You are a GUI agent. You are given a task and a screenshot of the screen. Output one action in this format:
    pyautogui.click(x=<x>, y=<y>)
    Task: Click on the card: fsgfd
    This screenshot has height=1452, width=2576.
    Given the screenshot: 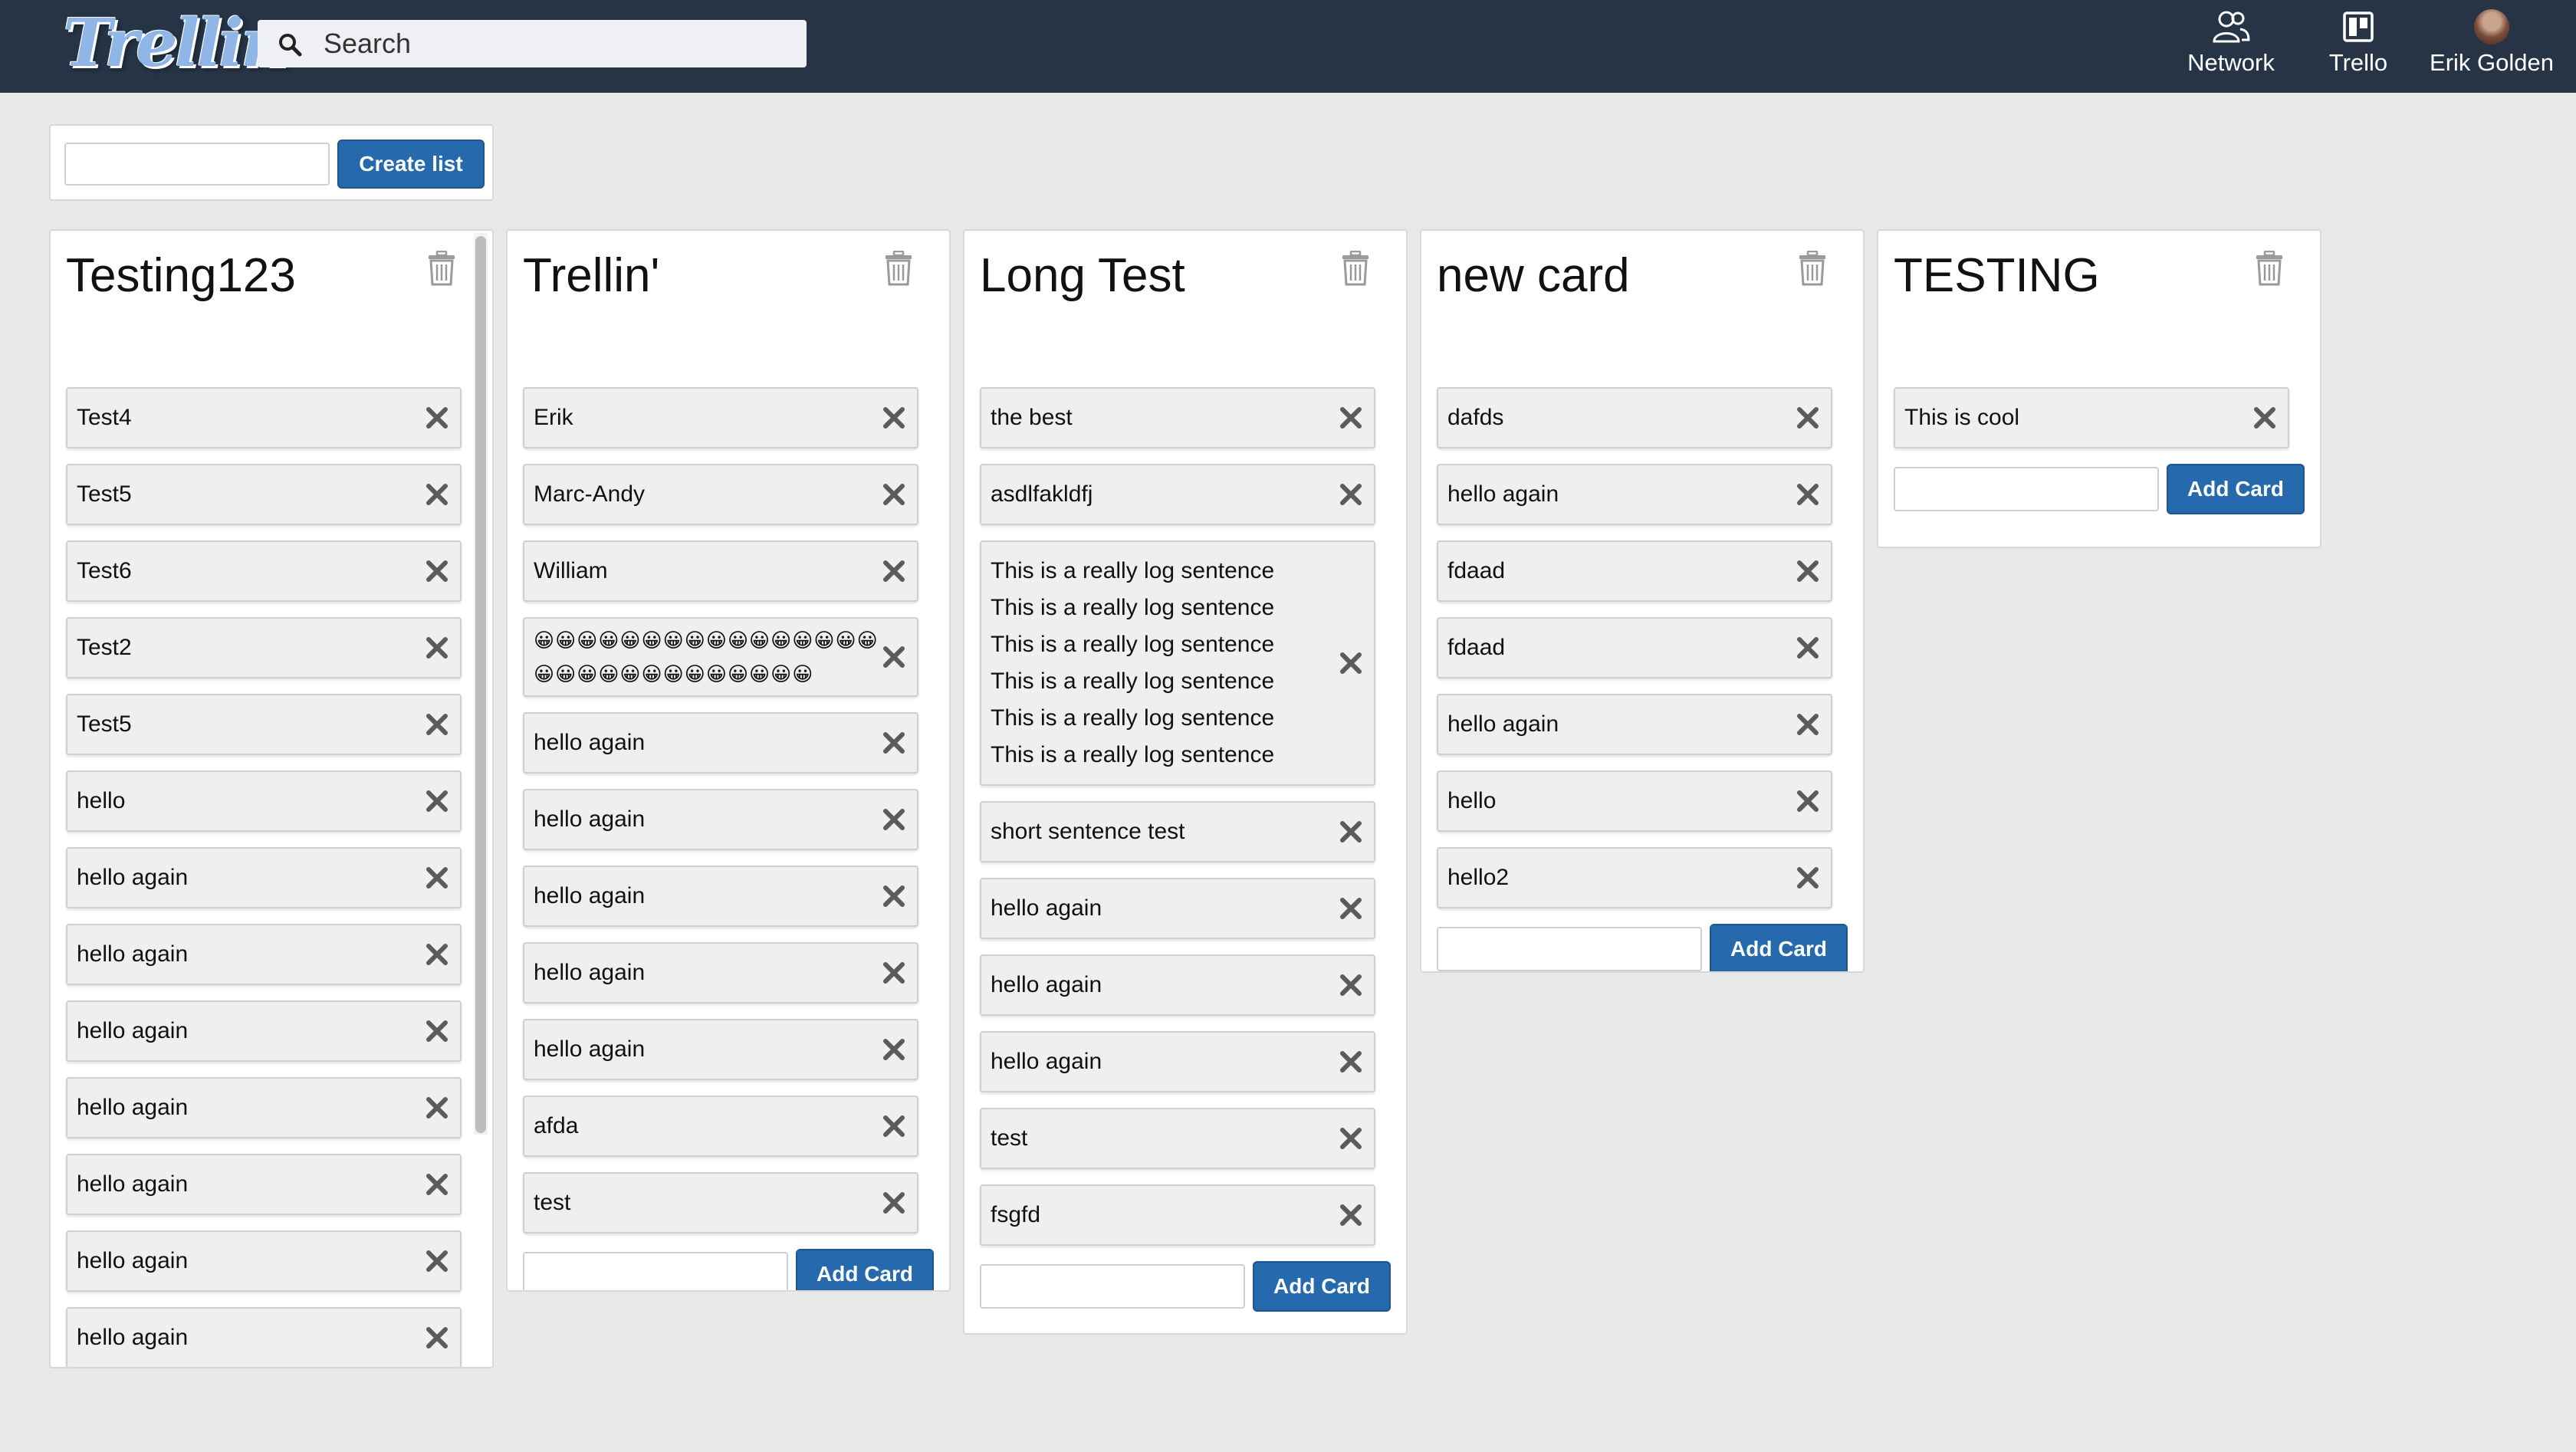 What is the action you would take?
    pyautogui.click(x=1177, y=1215)
    